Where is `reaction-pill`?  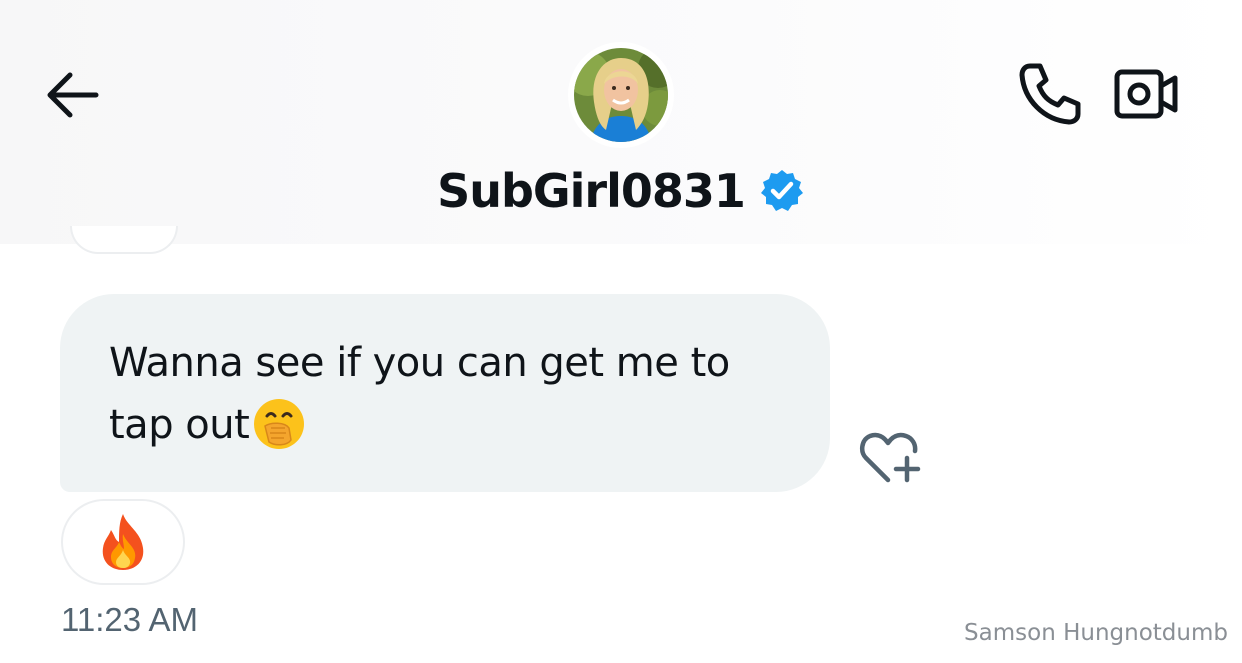
reaction-pill is located at coordinates (123, 542).